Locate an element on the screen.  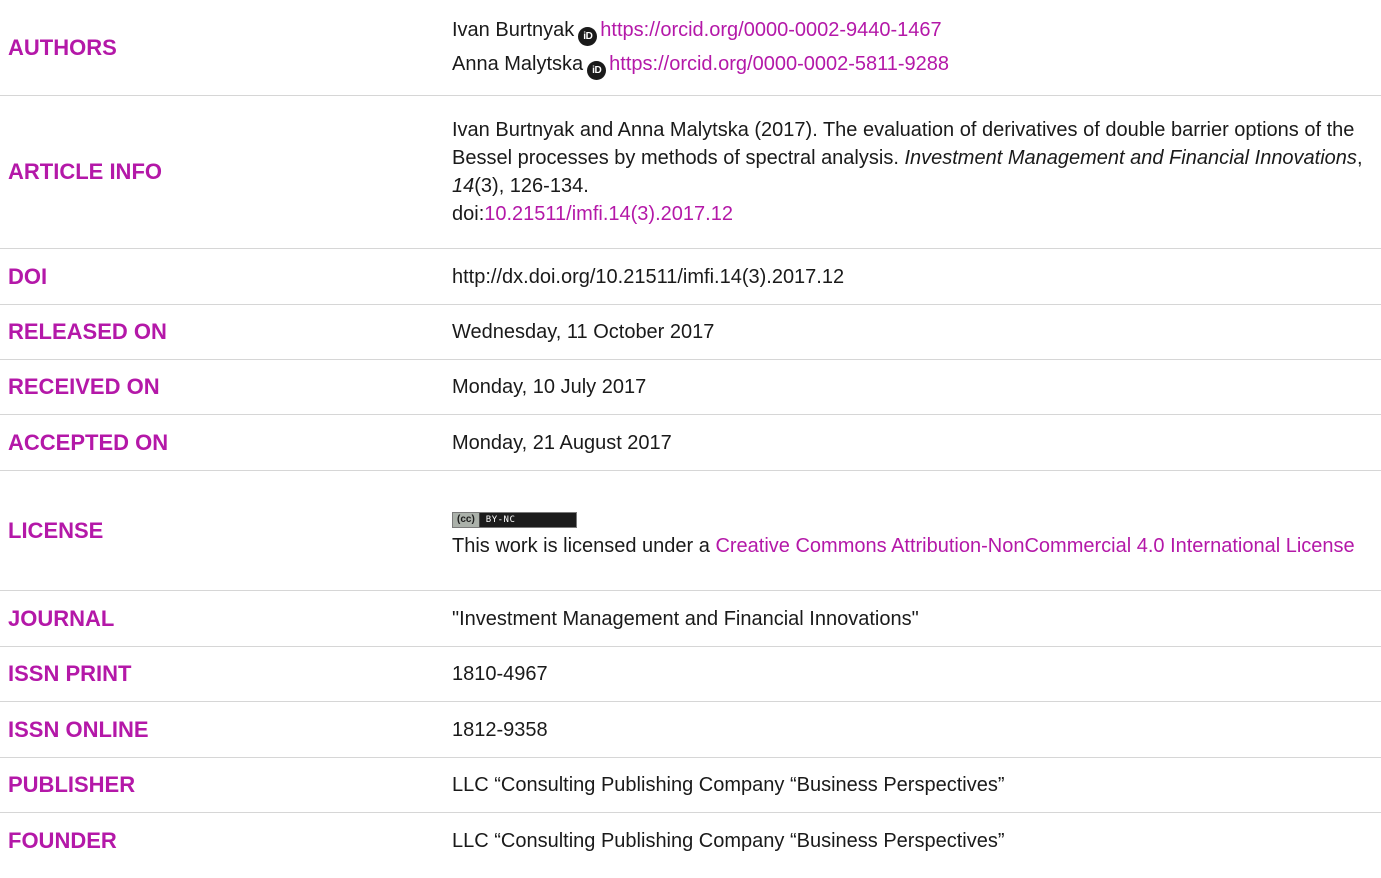
label-authors: AUTHORS is located at coordinates (62, 47).